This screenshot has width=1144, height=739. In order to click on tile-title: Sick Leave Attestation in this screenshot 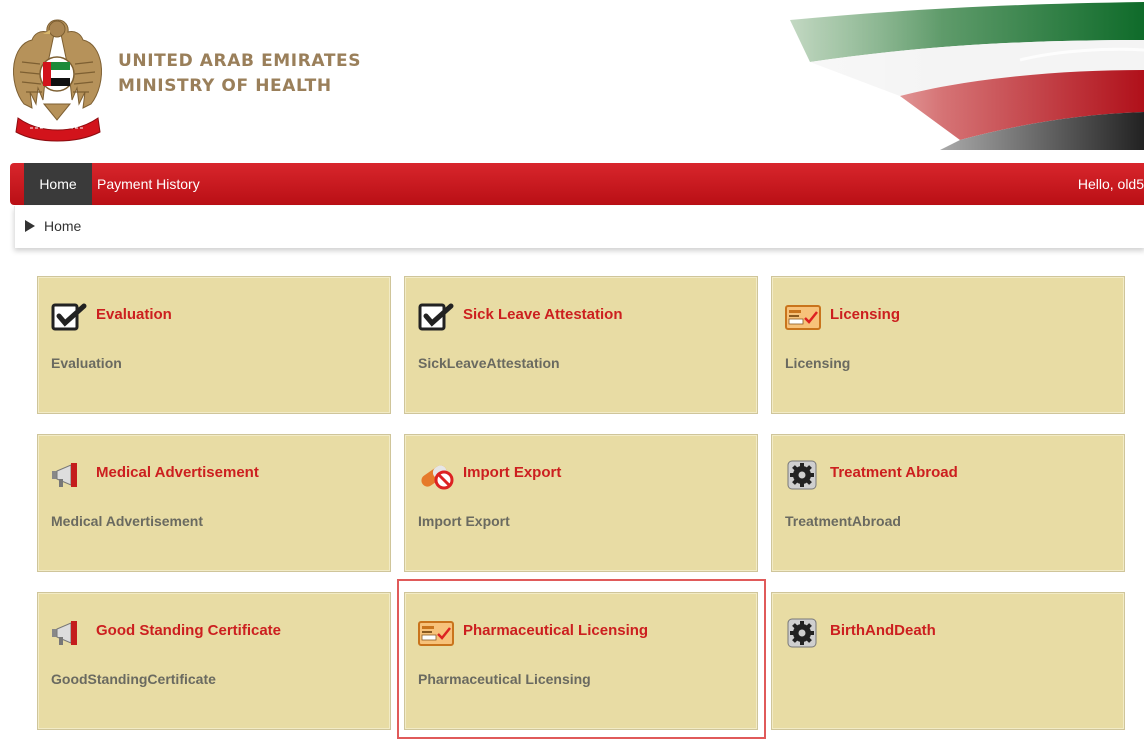, I will do `click(543, 314)`.